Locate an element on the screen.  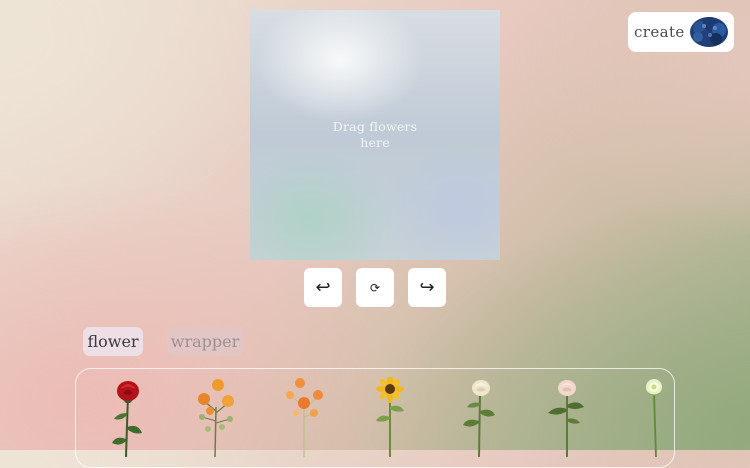
undo-button: ↩ is located at coordinates (323, 287).